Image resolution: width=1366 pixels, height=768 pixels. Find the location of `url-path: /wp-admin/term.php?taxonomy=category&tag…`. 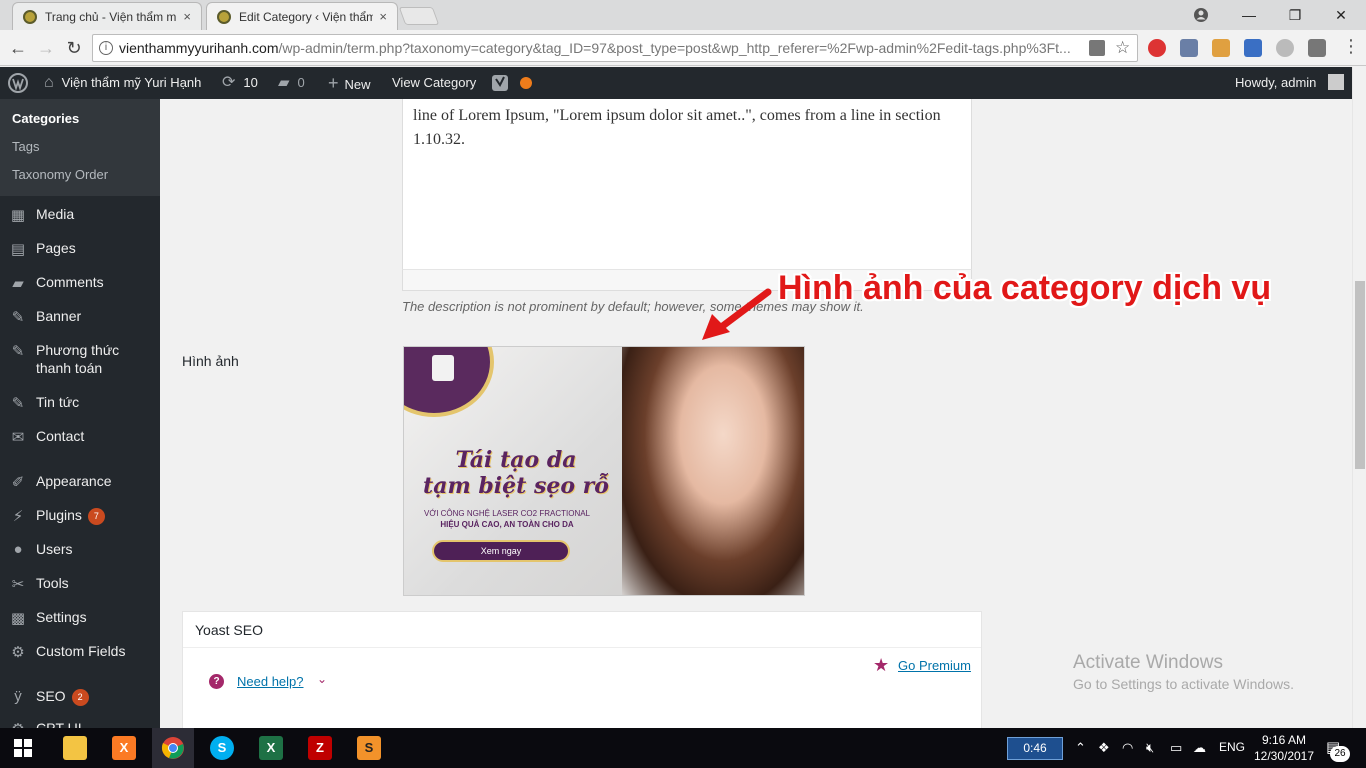

url-path: /wp-admin/term.php?taxonomy=category&tag… is located at coordinates (674, 48).